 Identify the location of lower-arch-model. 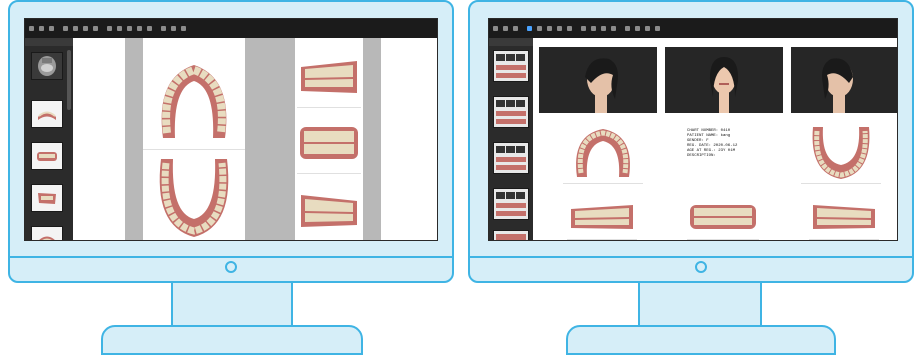
(841, 152).